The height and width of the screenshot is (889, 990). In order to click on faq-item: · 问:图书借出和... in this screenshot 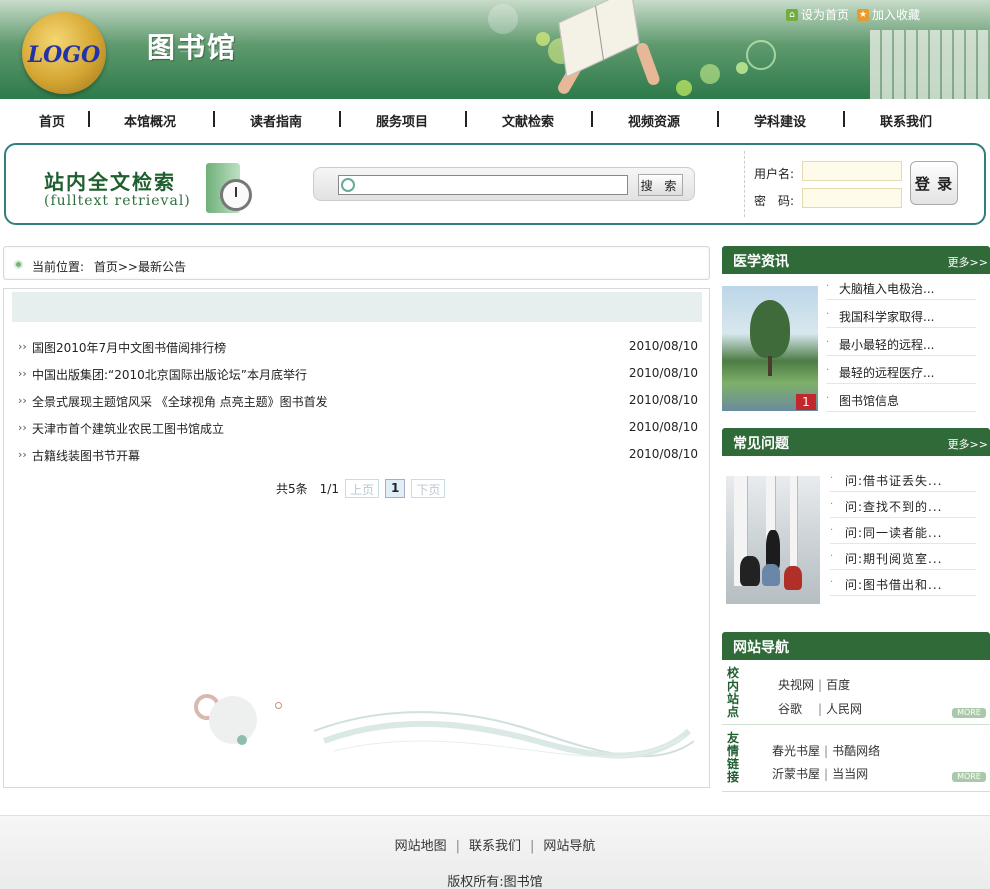, I will do `click(903, 585)`.